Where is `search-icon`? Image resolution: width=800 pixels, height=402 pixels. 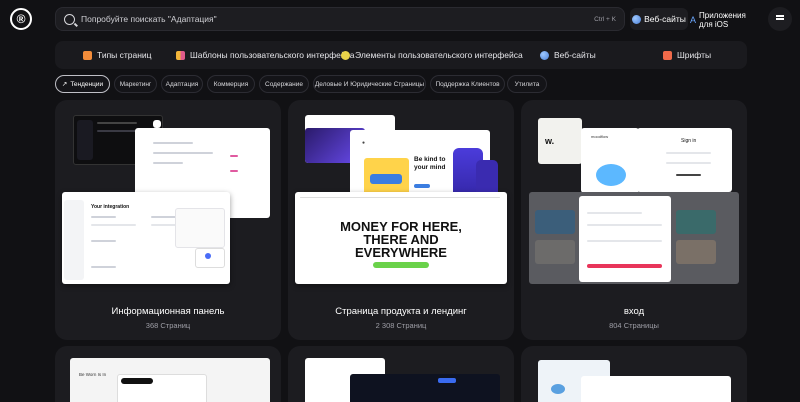 search-icon is located at coordinates (69, 19).